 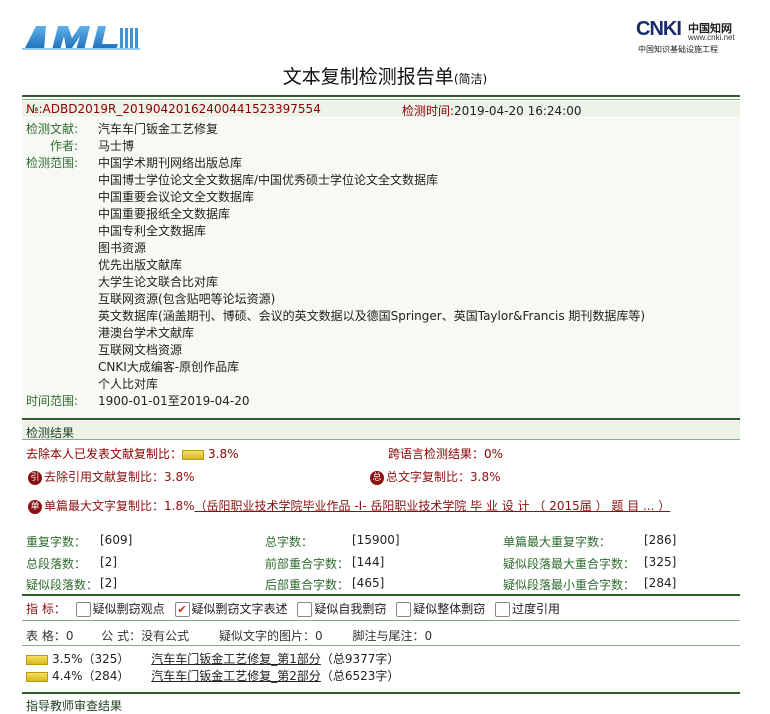 What do you see at coordinates (140, 265) in the screenshot?
I see `database-item: 优先出版文献库` at bounding box center [140, 265].